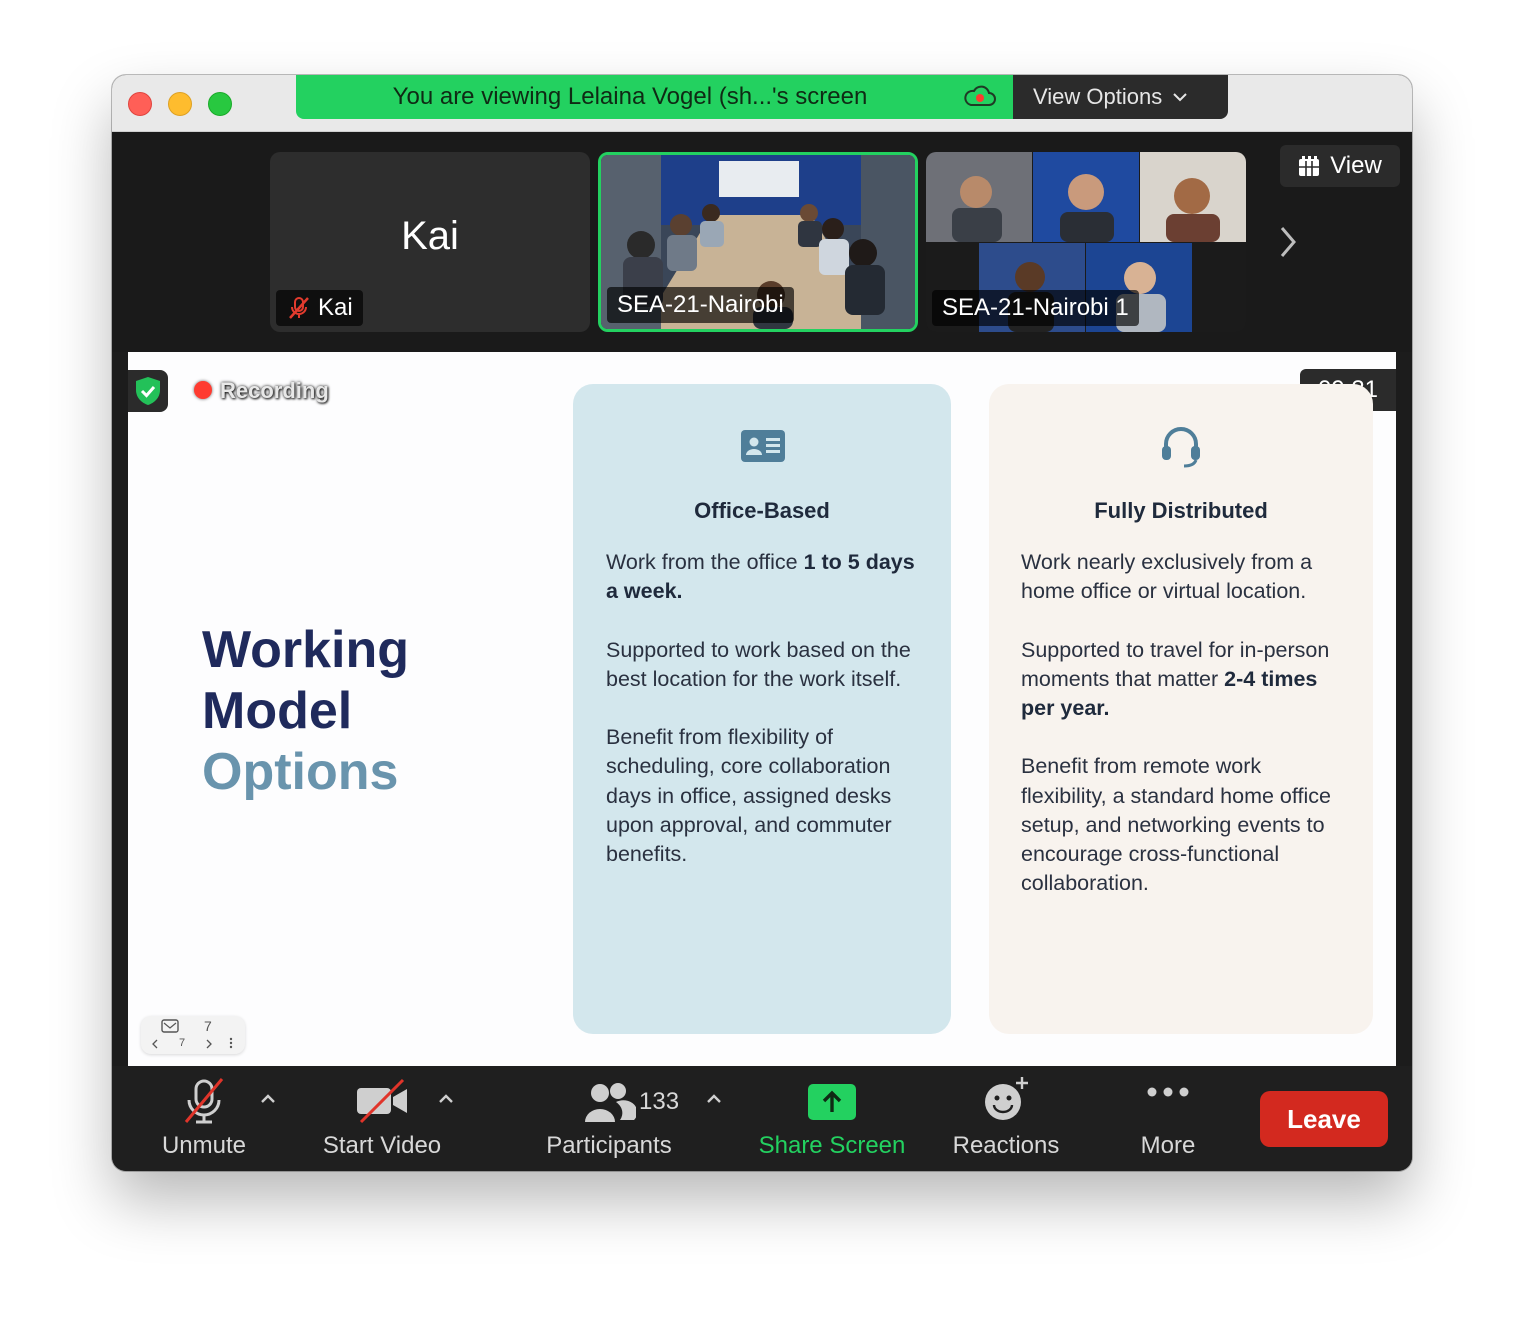 This screenshot has width=1524, height=1320. What do you see at coordinates (1168, 1145) in the screenshot?
I see `more-label: More` at bounding box center [1168, 1145].